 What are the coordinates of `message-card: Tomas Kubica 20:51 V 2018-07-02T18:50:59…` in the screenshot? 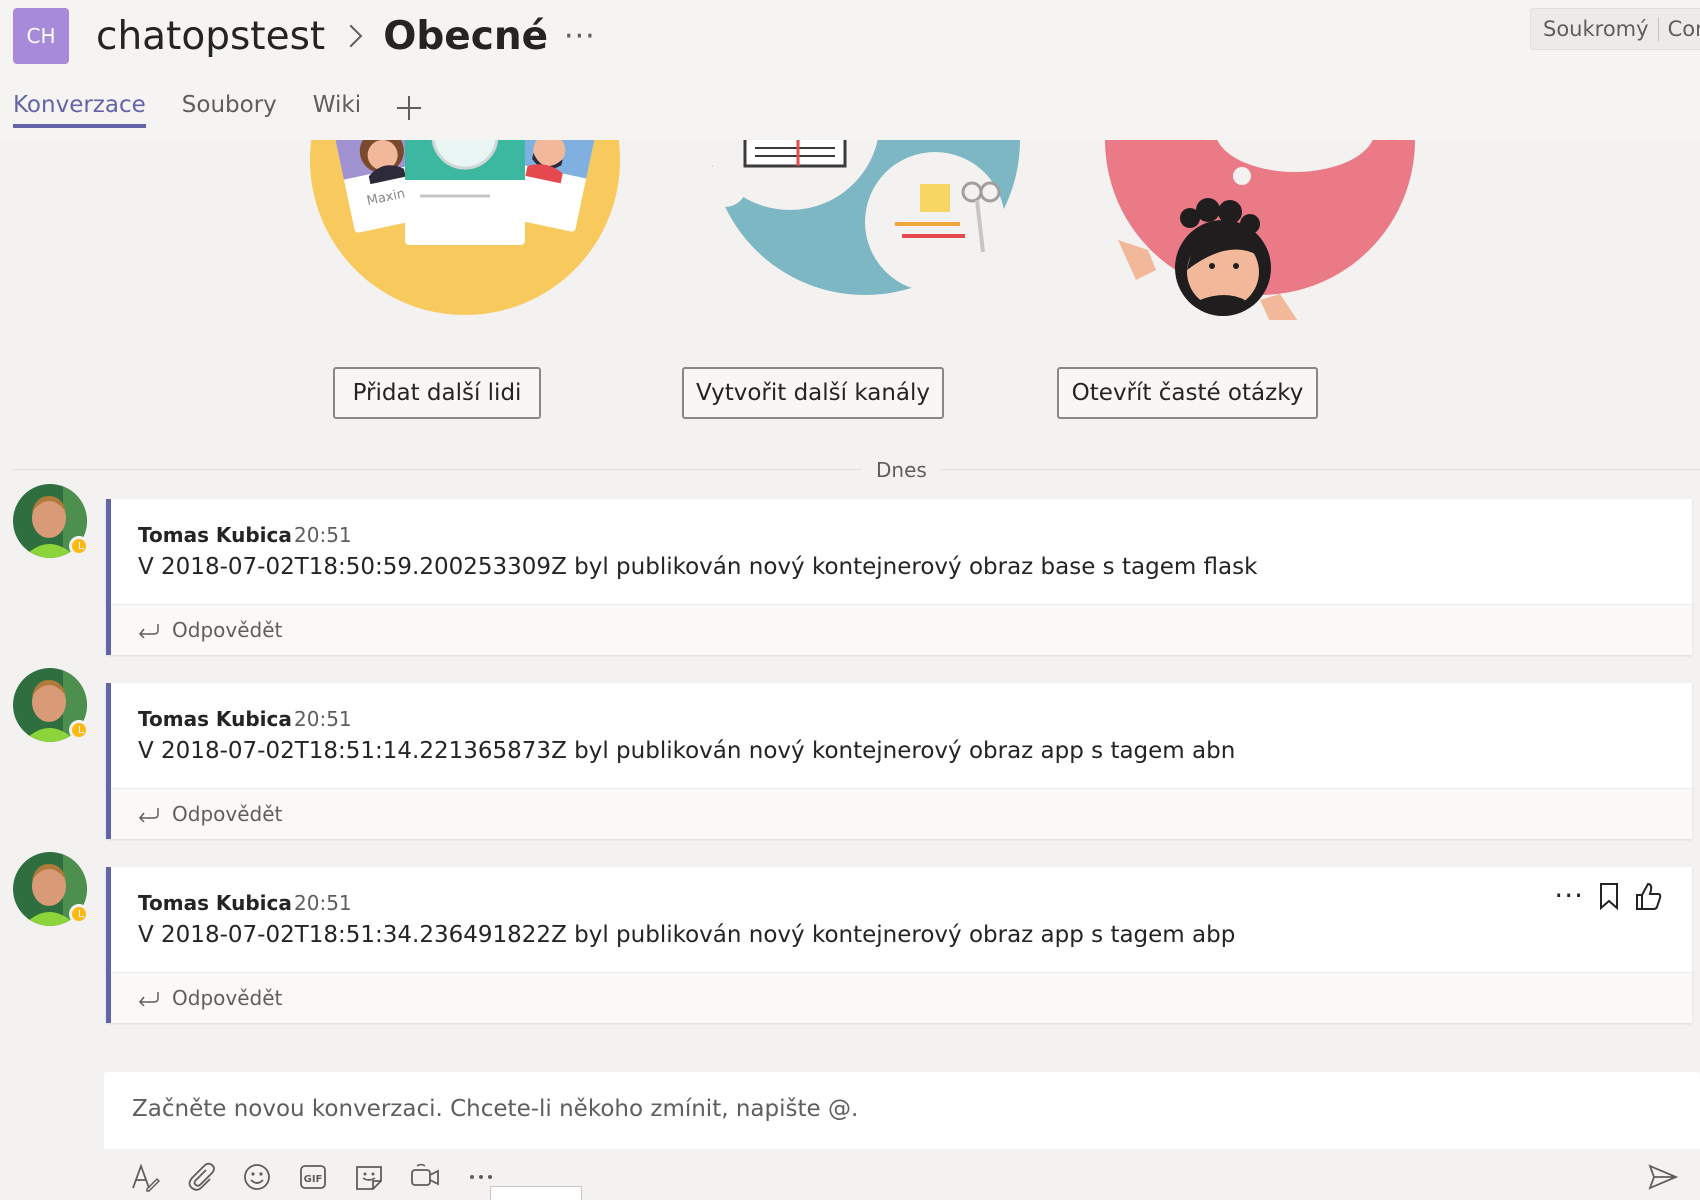 It's located at (899, 577).